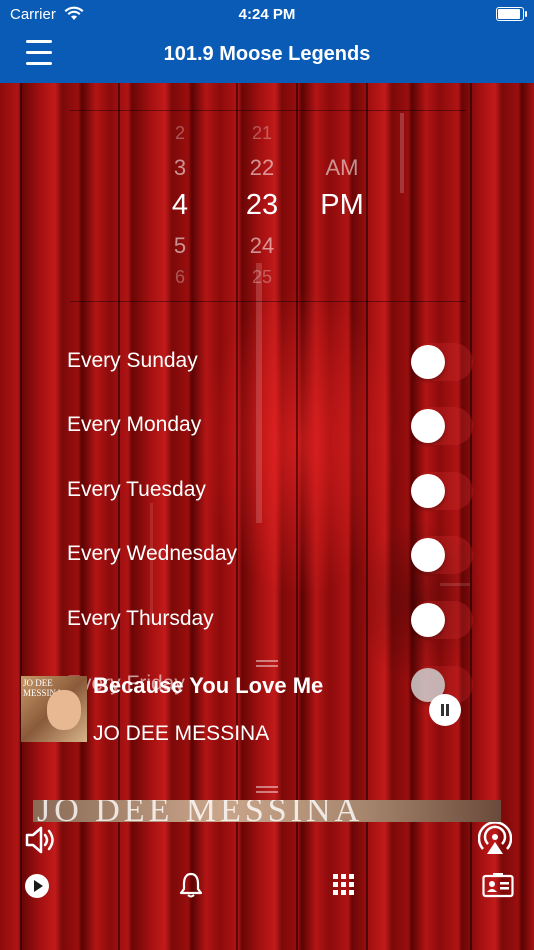 The height and width of the screenshot is (950, 534). I want to click on day-label: Every Wednesday, so click(152, 553).